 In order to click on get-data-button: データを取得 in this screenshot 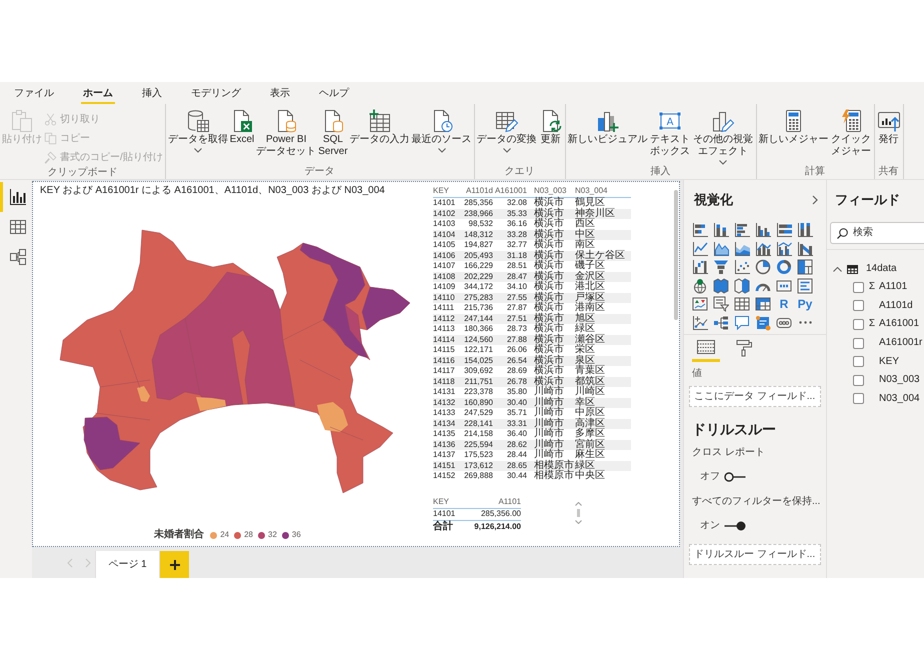, I will do `click(198, 131)`.